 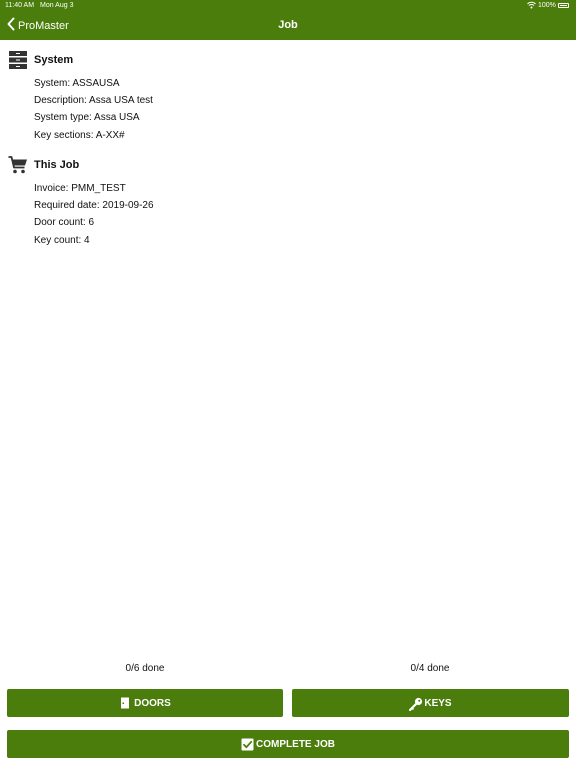 I want to click on server-icon, so click(x=18, y=60).